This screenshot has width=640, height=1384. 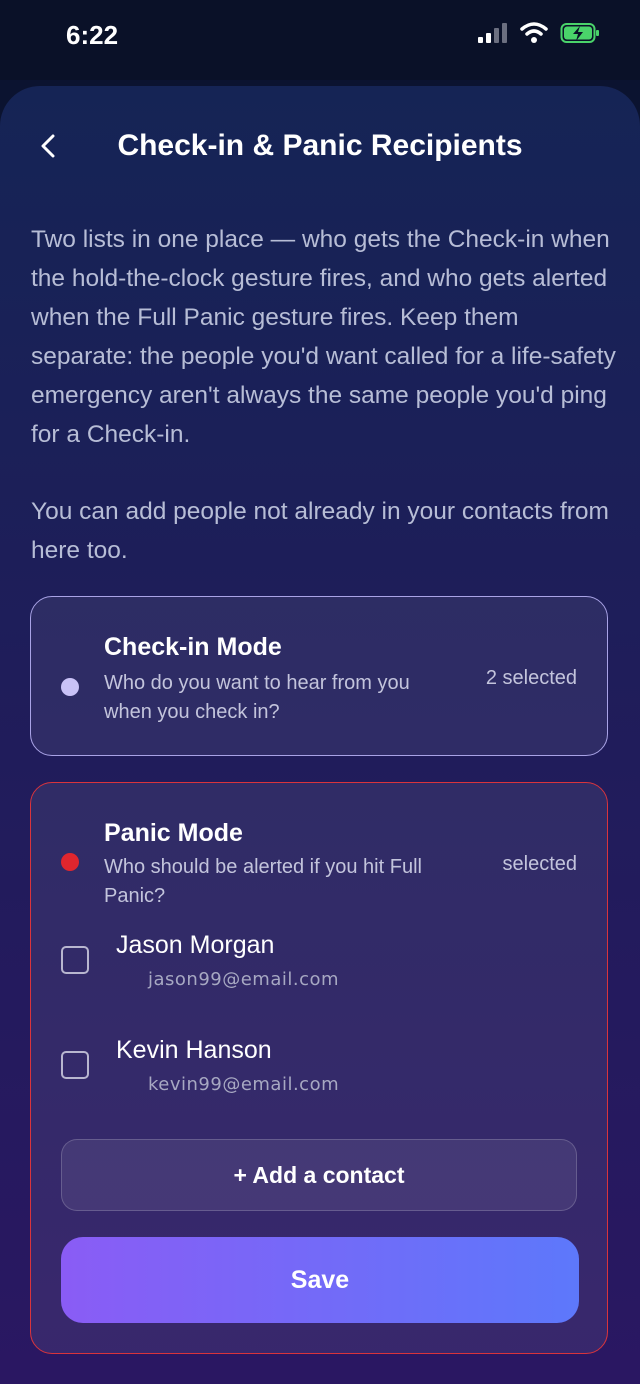 What do you see at coordinates (244, 979) in the screenshot?
I see `contact-email: jason99@email.com` at bounding box center [244, 979].